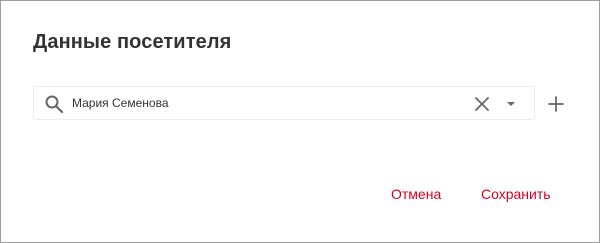  What do you see at coordinates (54, 104) in the screenshot?
I see `search-icon` at bounding box center [54, 104].